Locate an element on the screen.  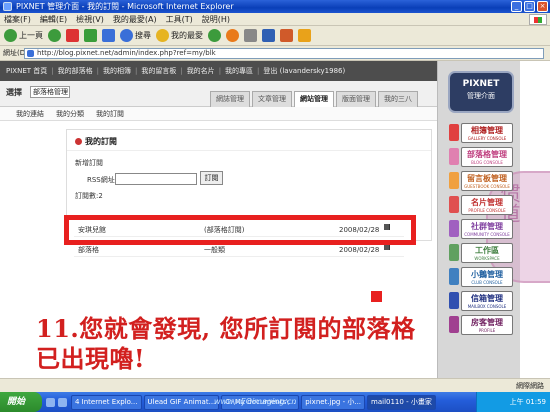
nav-zone: 我的專區 is located at coordinates (239, 71).